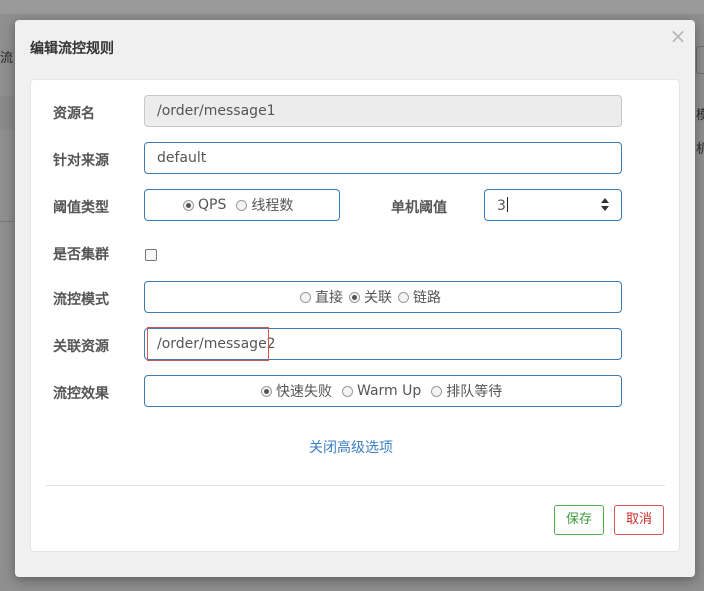  What do you see at coordinates (81, 255) in the screenshot?
I see `cluster-label: 是否集群` at bounding box center [81, 255].